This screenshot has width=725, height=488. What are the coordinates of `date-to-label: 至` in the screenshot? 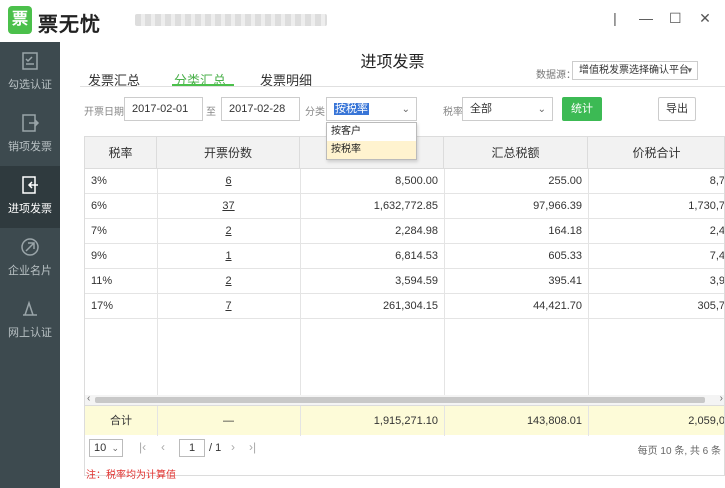 It's located at (211, 112).